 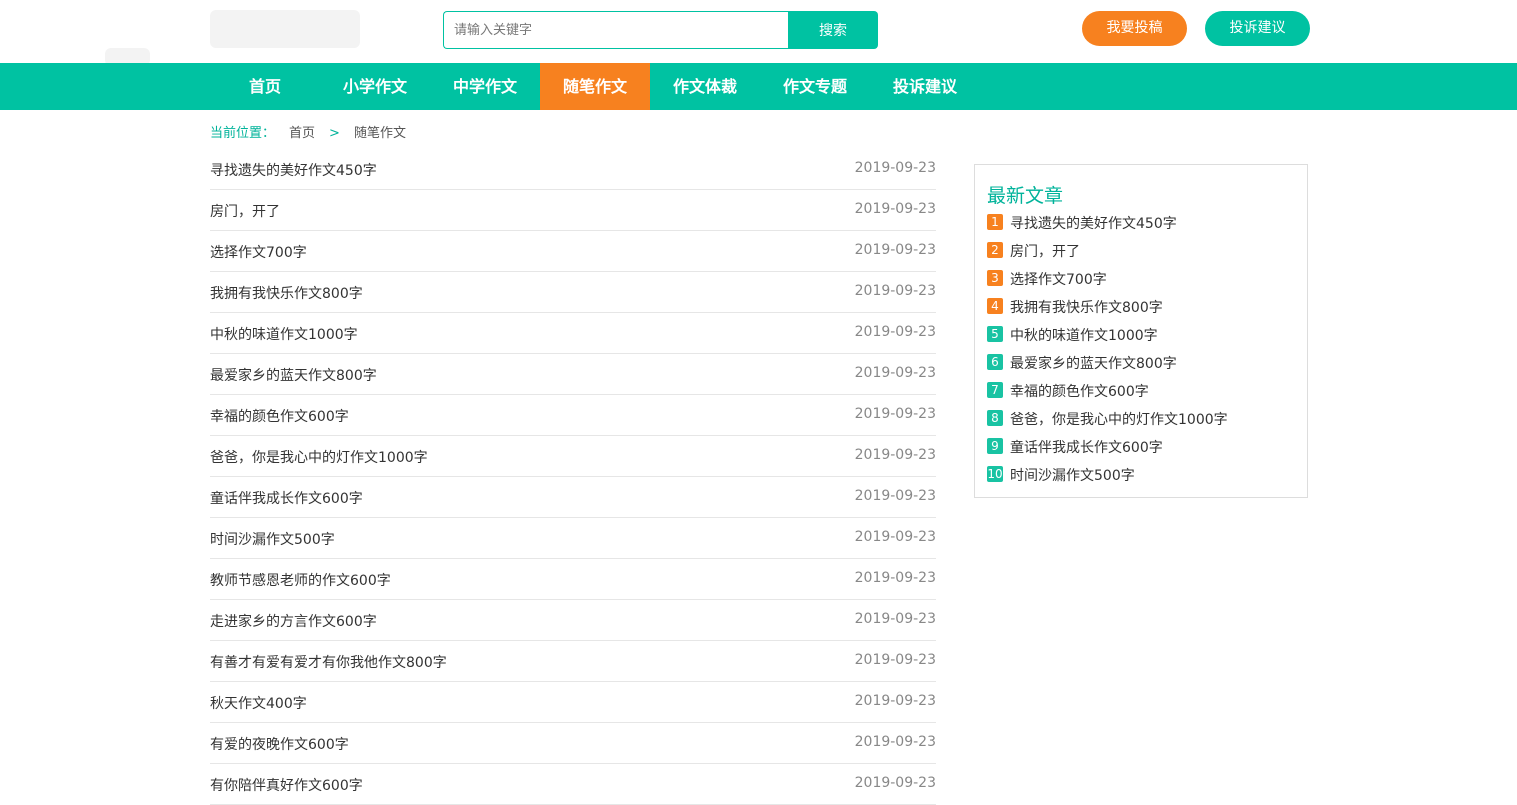 What do you see at coordinates (1086, 447) in the screenshot?
I see `latest-article-link: 童话伴我成长作文600字` at bounding box center [1086, 447].